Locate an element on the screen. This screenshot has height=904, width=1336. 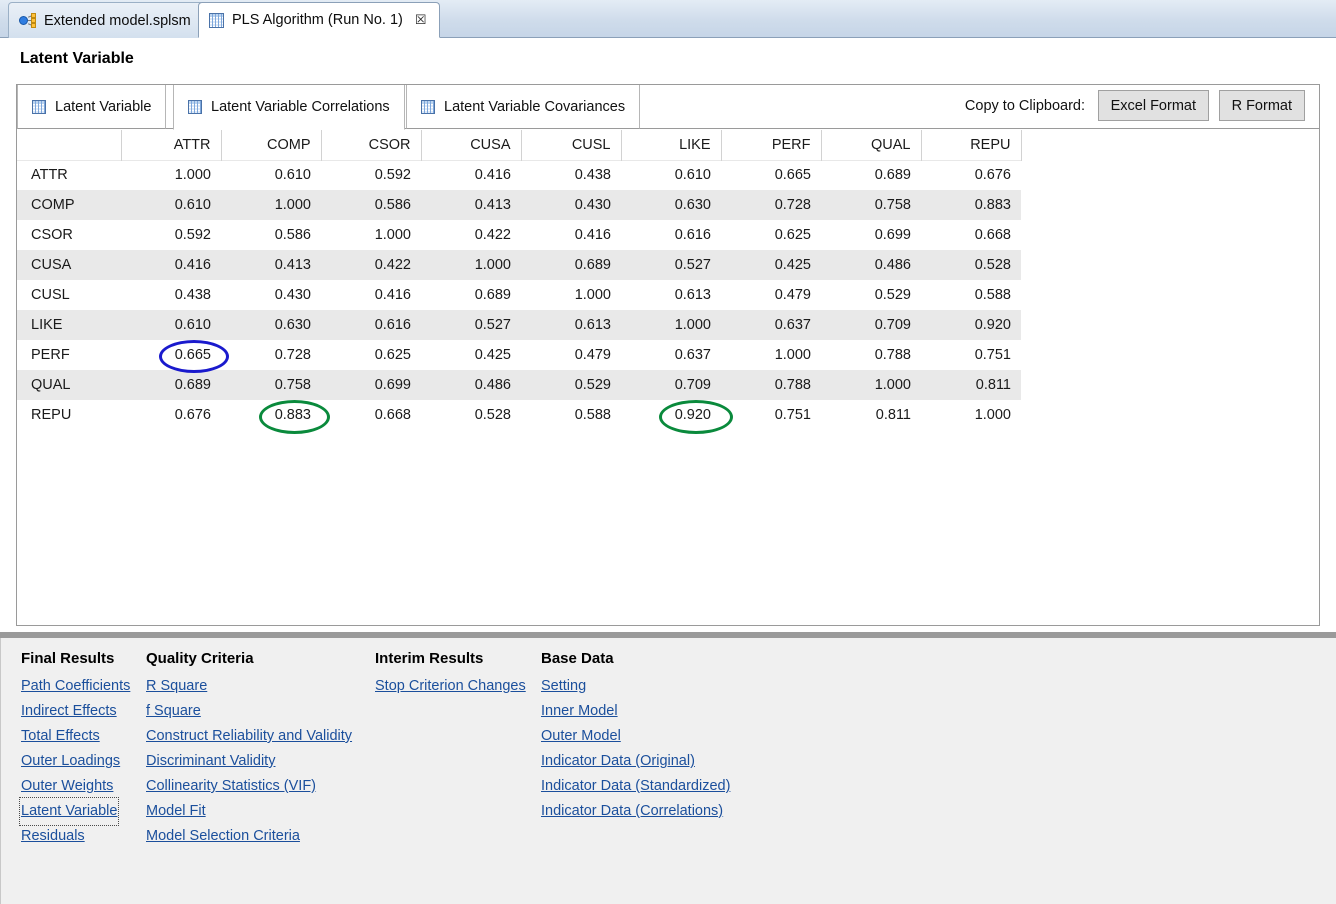
result-link: Outer Loadings is located at coordinates (70, 761).